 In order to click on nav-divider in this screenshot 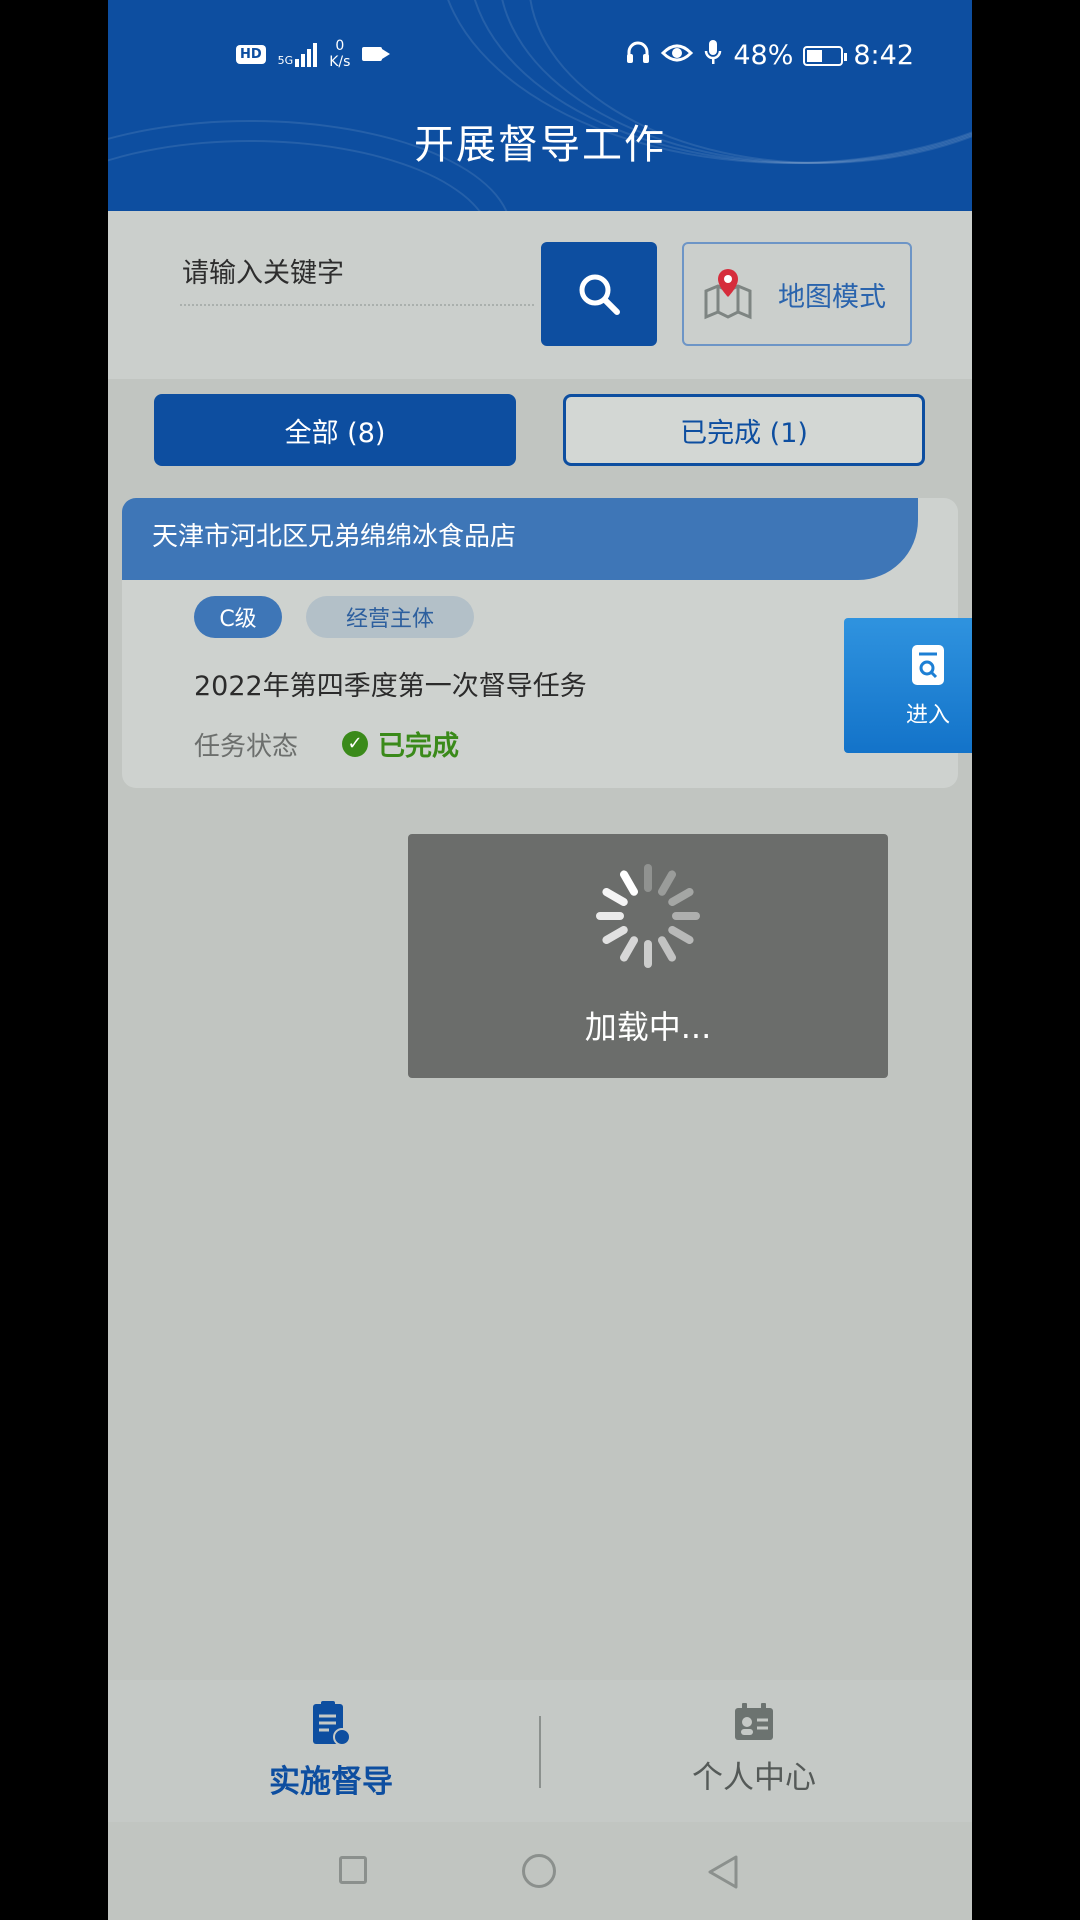, I will do `click(540, 1752)`.